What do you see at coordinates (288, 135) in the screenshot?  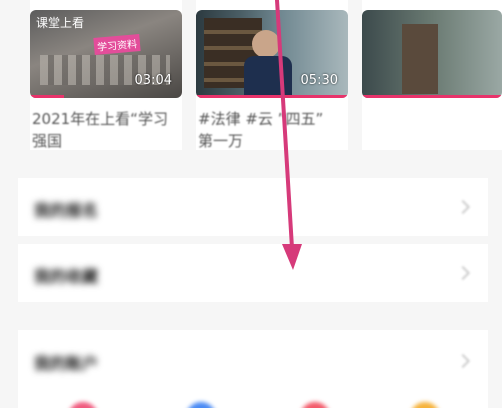 I see `swipe-down-arrow-icon` at bounding box center [288, 135].